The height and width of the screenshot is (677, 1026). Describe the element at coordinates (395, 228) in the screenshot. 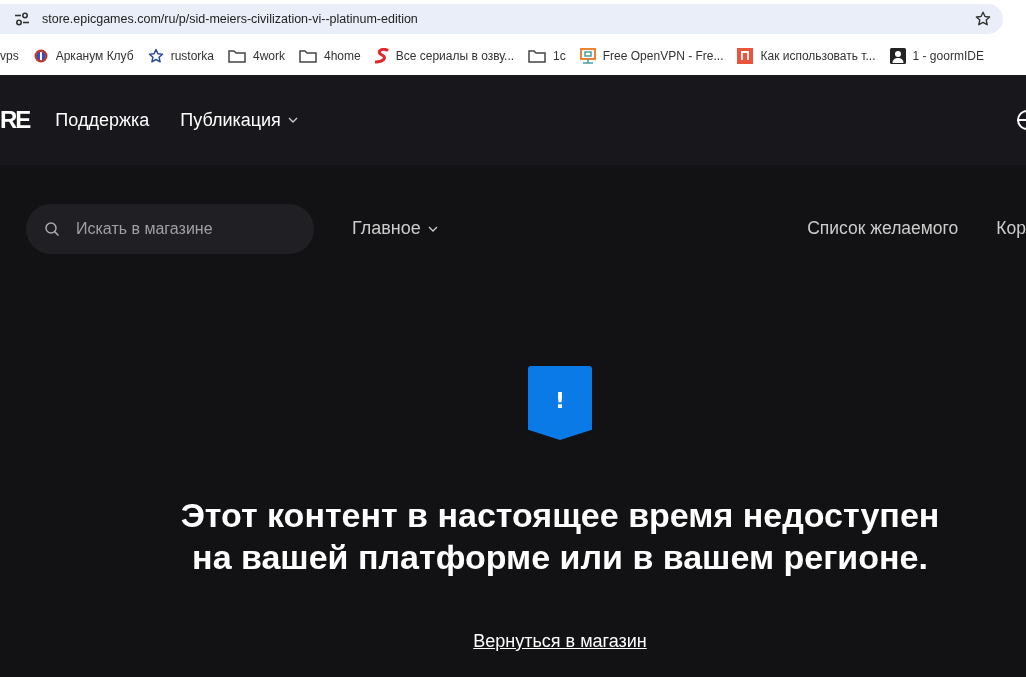

I see `discover-menu: Главное` at that location.